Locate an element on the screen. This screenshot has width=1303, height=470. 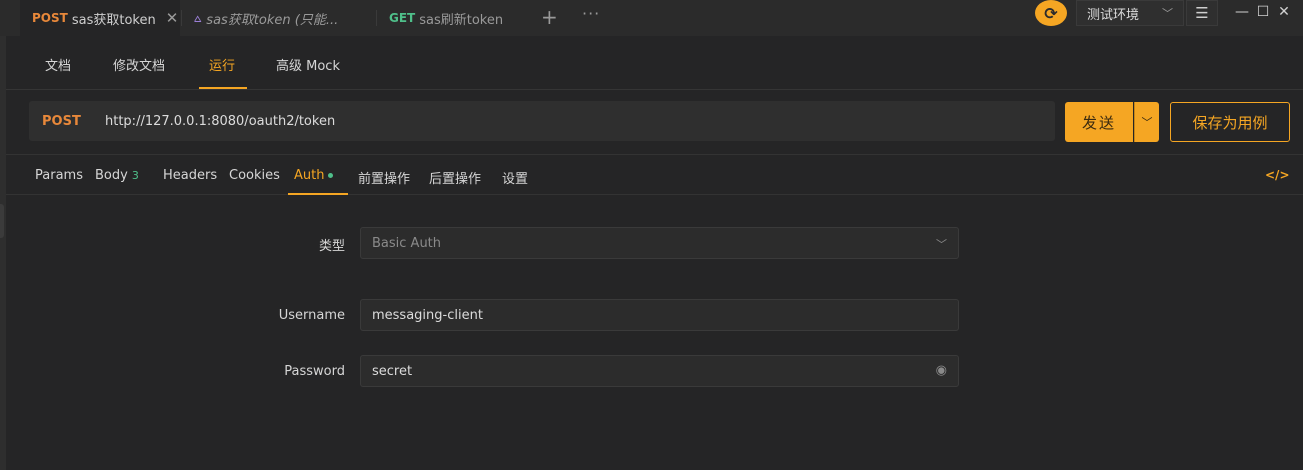
tab-headers: Headers is located at coordinates (190, 175).